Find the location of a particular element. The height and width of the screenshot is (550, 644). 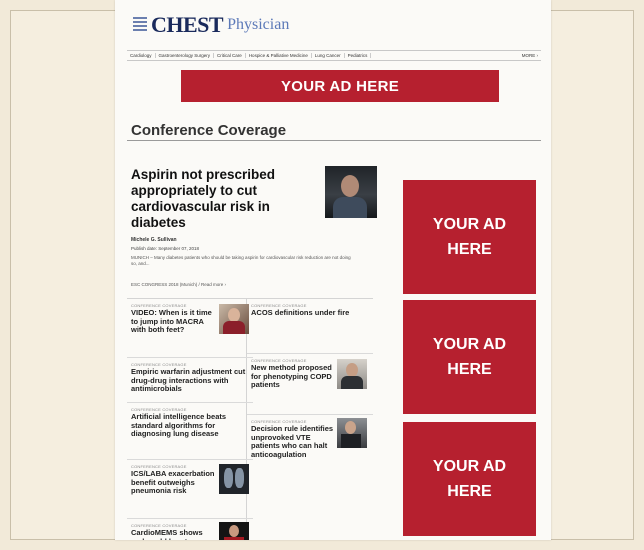

site-logo: CHEST Physician is located at coordinates (211, 25).